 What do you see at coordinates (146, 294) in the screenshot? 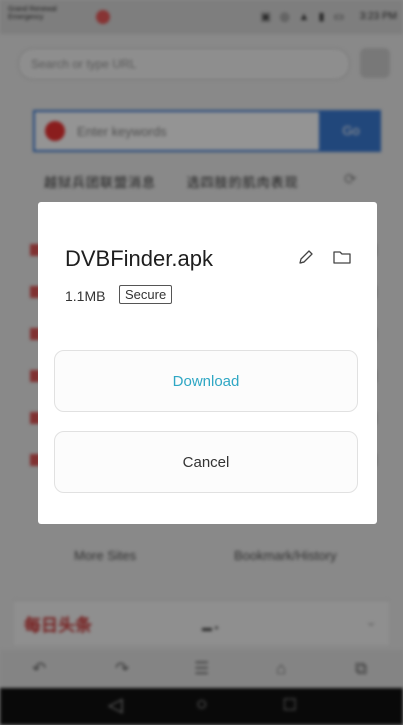
I see `secure-badge: Secure` at bounding box center [146, 294].